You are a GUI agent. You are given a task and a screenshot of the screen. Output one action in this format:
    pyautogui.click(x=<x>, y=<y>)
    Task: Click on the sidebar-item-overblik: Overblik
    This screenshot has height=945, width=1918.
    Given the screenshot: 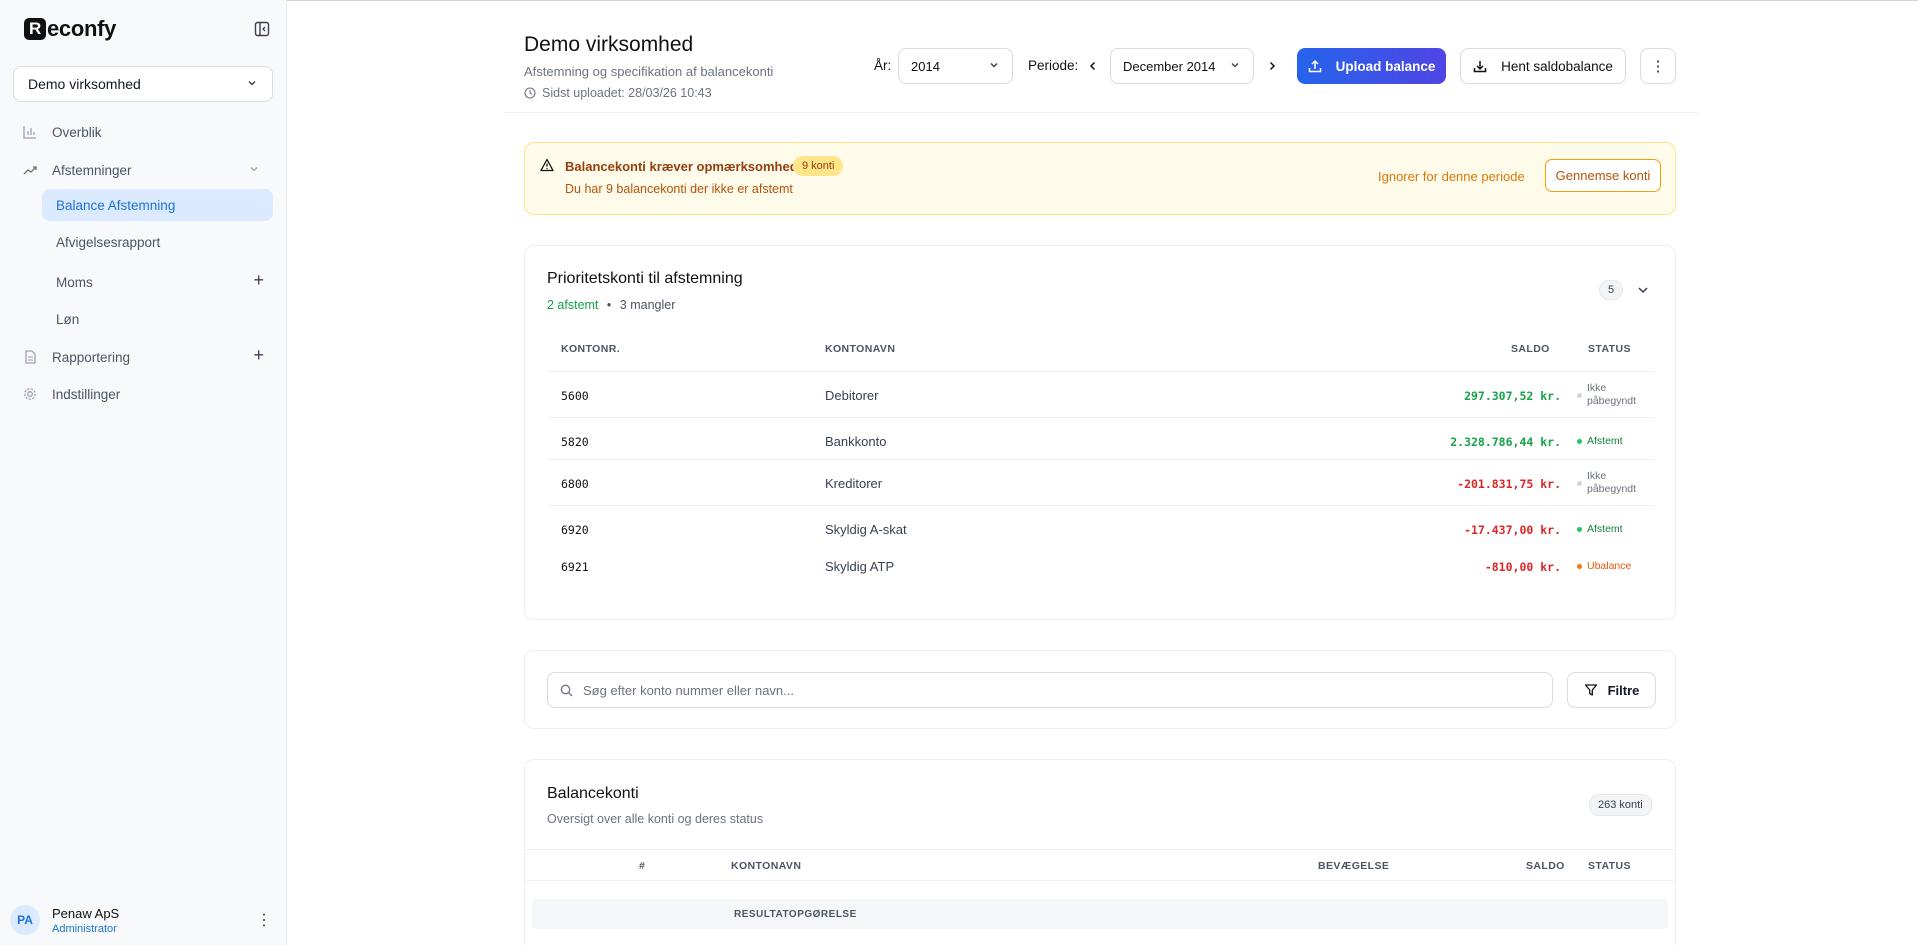 What is the action you would take?
    pyautogui.click(x=62, y=132)
    